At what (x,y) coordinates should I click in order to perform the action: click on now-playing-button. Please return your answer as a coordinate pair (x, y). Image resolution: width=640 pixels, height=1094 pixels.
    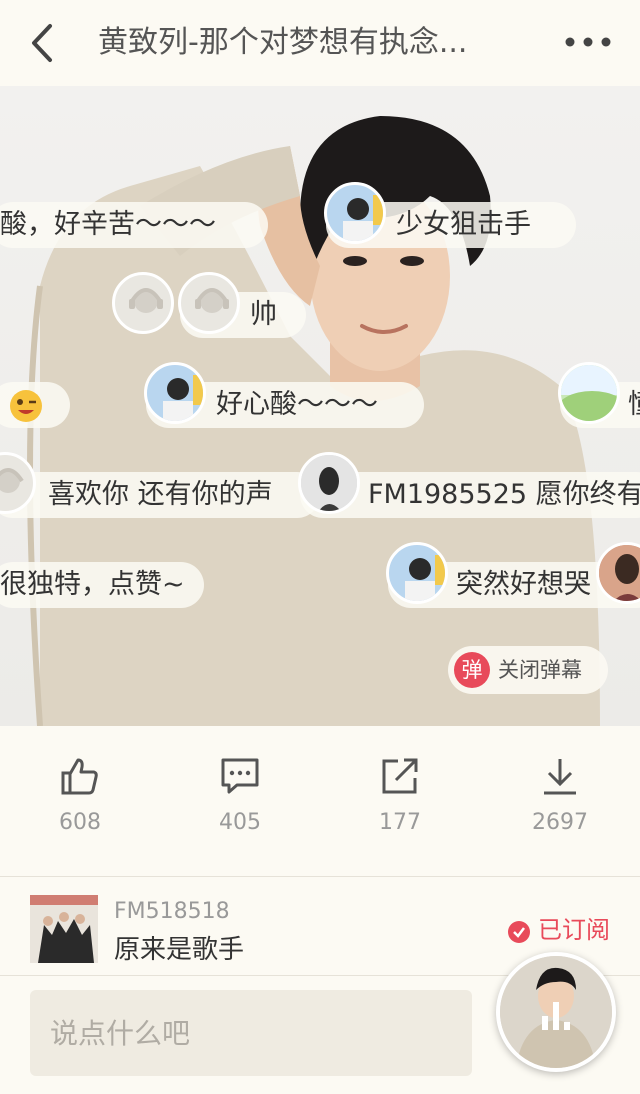
    Looking at the image, I should click on (556, 1012).